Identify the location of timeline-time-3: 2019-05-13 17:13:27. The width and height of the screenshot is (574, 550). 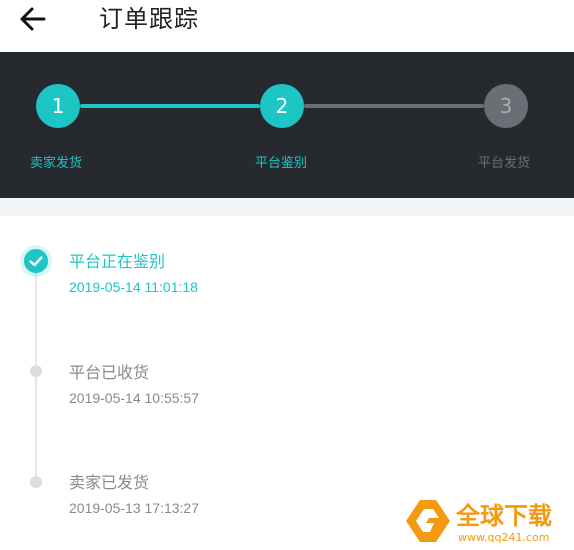
(134, 508).